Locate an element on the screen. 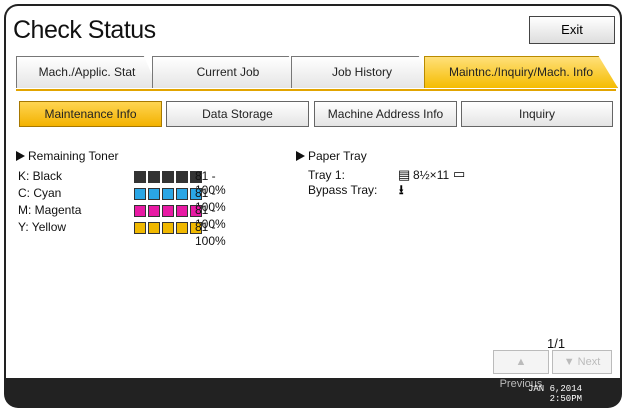  previous-button: ▲ Previous is located at coordinates (521, 370).